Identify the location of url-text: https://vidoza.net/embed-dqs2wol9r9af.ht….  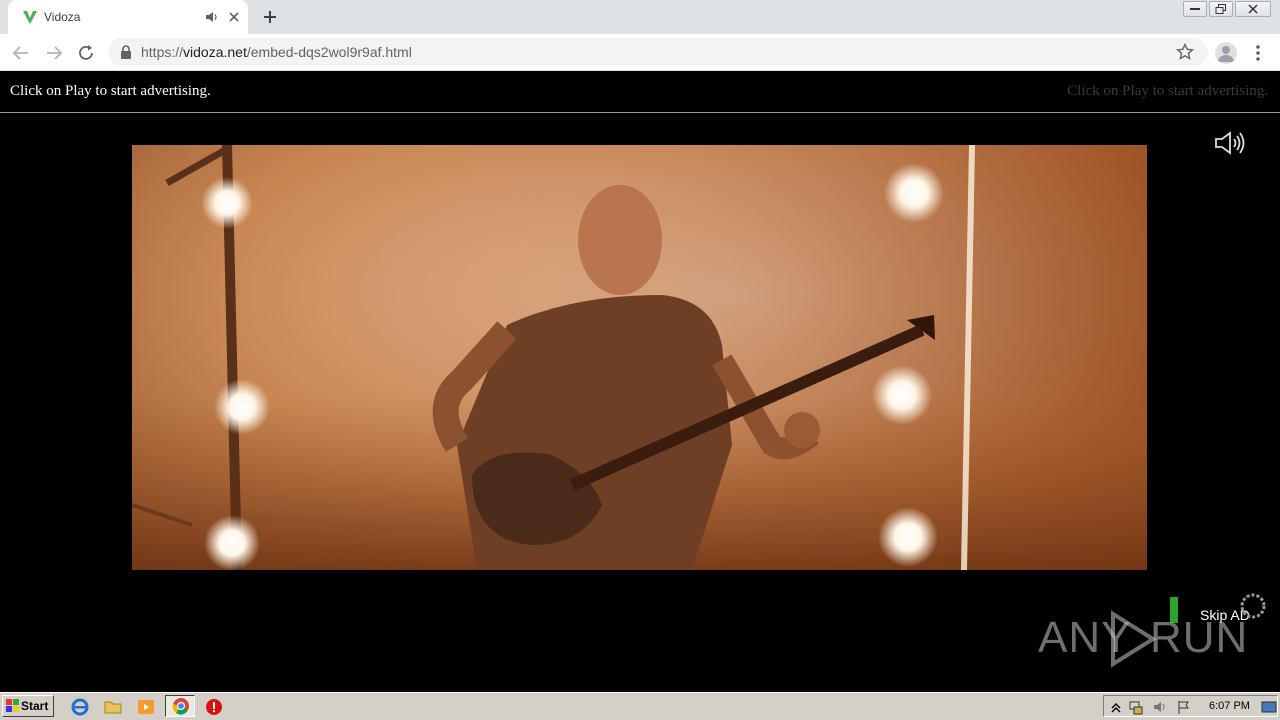
(276, 52).